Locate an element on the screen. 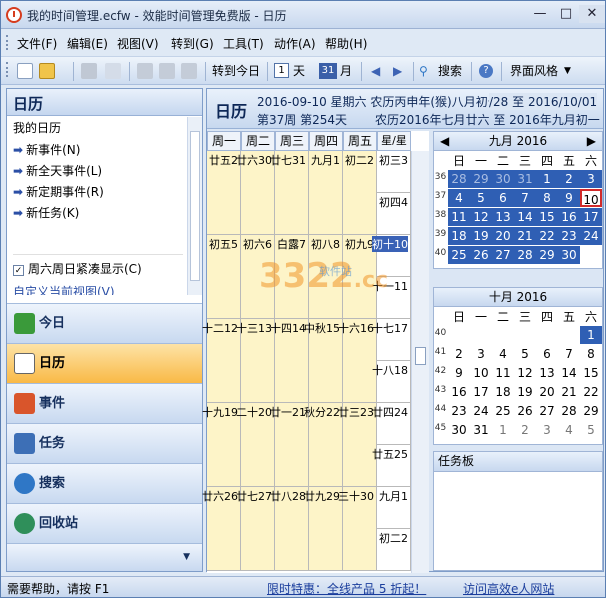 Image resolution: width=606 pixels, height=598 pixels. menu-file: 文件(F) is located at coordinates (37, 43).